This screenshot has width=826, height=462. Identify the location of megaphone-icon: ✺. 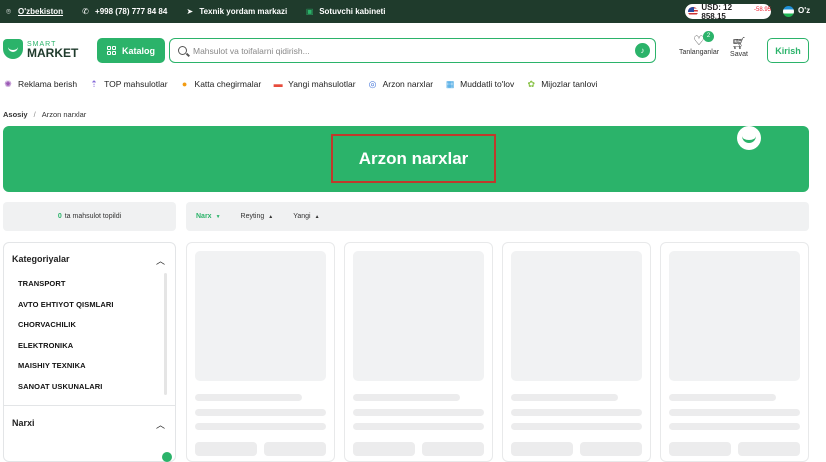
(8, 83).